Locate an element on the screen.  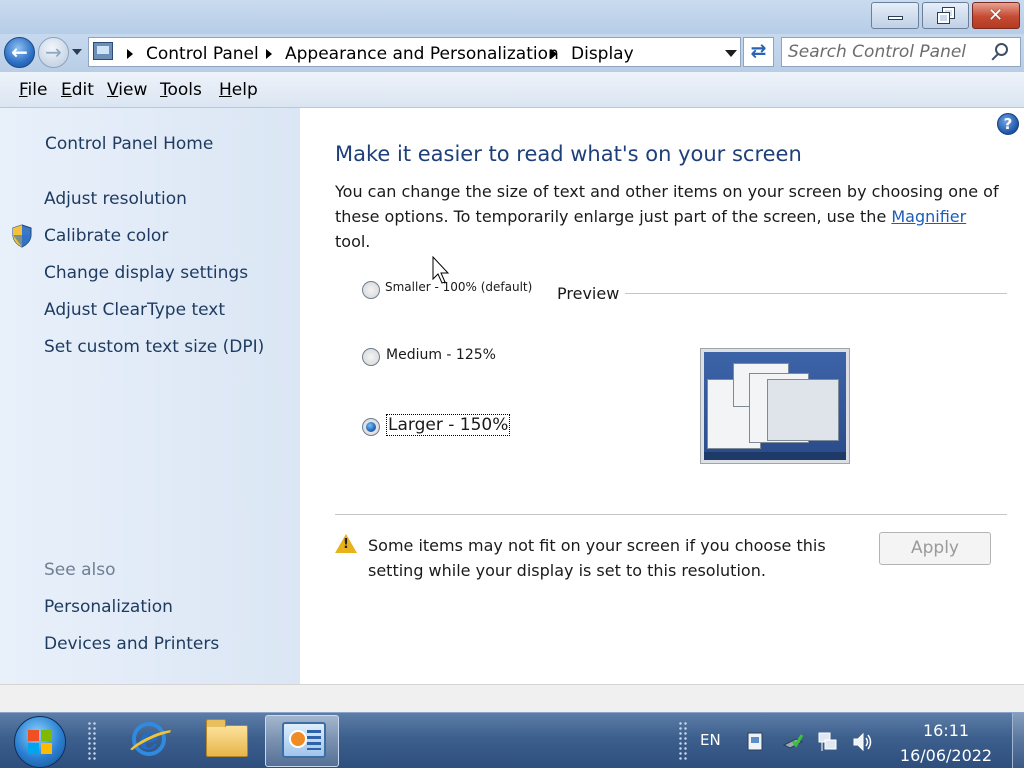
smaller-label: Smaller - 100% (default) is located at coordinates (458, 287).